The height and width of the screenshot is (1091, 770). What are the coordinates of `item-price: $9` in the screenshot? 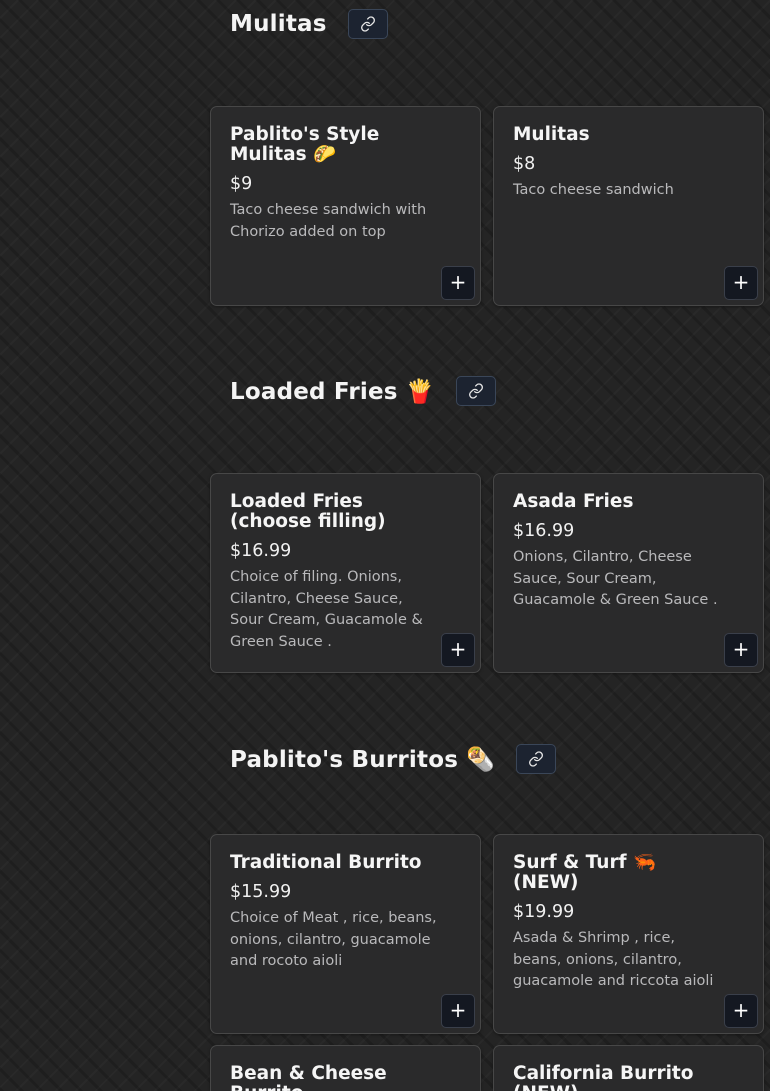 It's located at (241, 184).